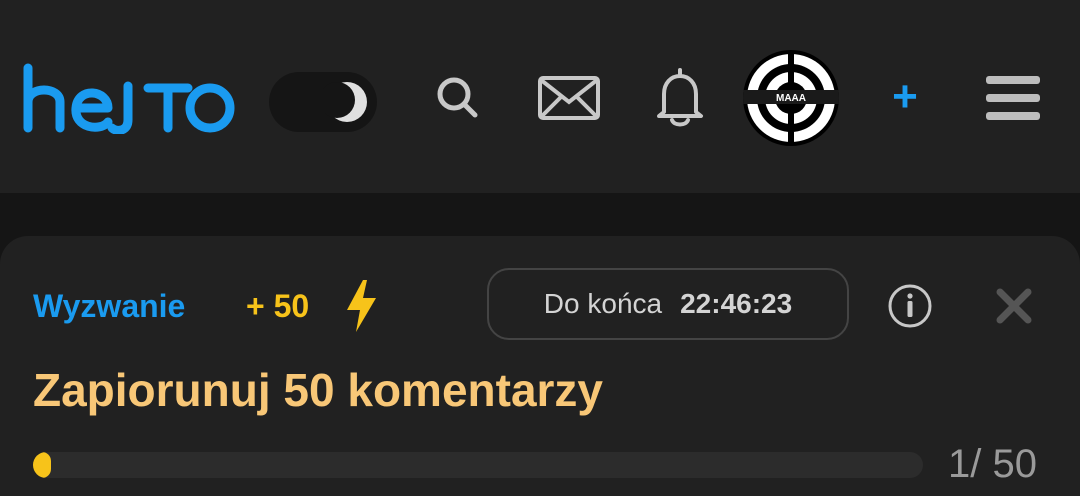 This screenshot has width=1080, height=496. Describe the element at coordinates (905, 97) in the screenshot. I see `add-post-button: +` at that location.